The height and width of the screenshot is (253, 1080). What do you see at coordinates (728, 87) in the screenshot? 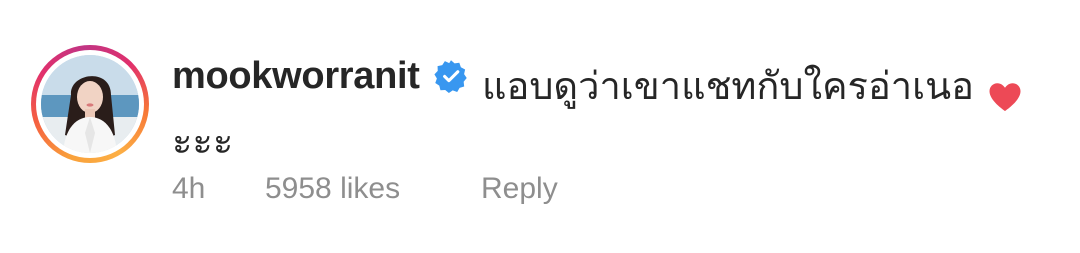
I see `comment-text-line1: แอบดูว่าเขาแชทกับใครอ่าเนอ` at bounding box center [728, 87].